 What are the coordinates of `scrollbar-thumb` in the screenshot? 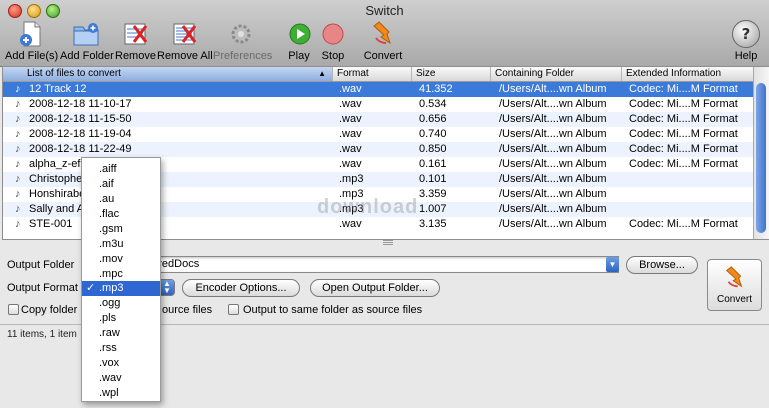 It's located at (761, 158).